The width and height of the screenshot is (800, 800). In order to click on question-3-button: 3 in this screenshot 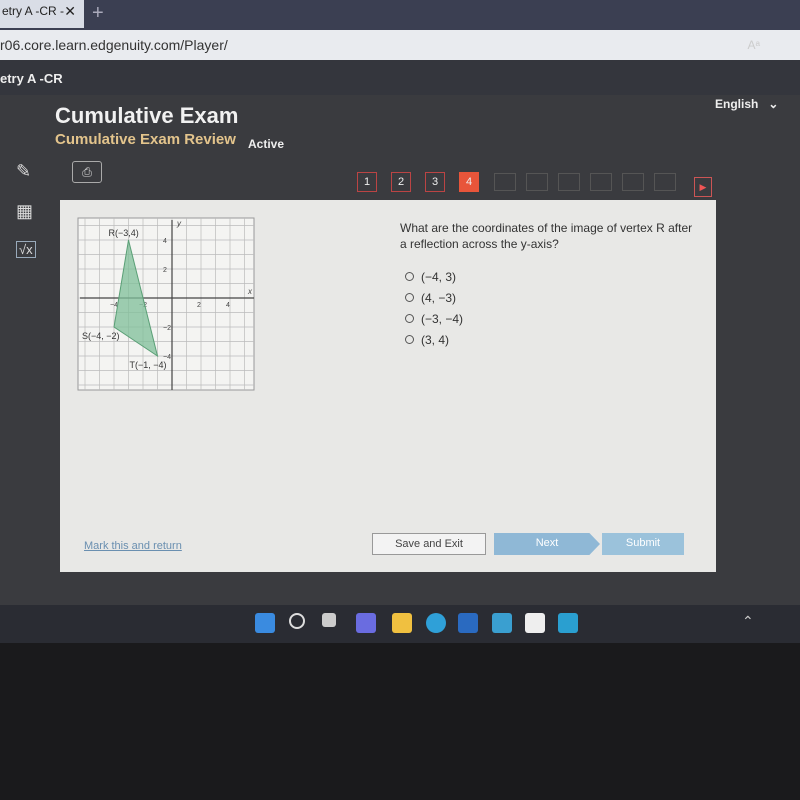, I will do `click(435, 182)`.